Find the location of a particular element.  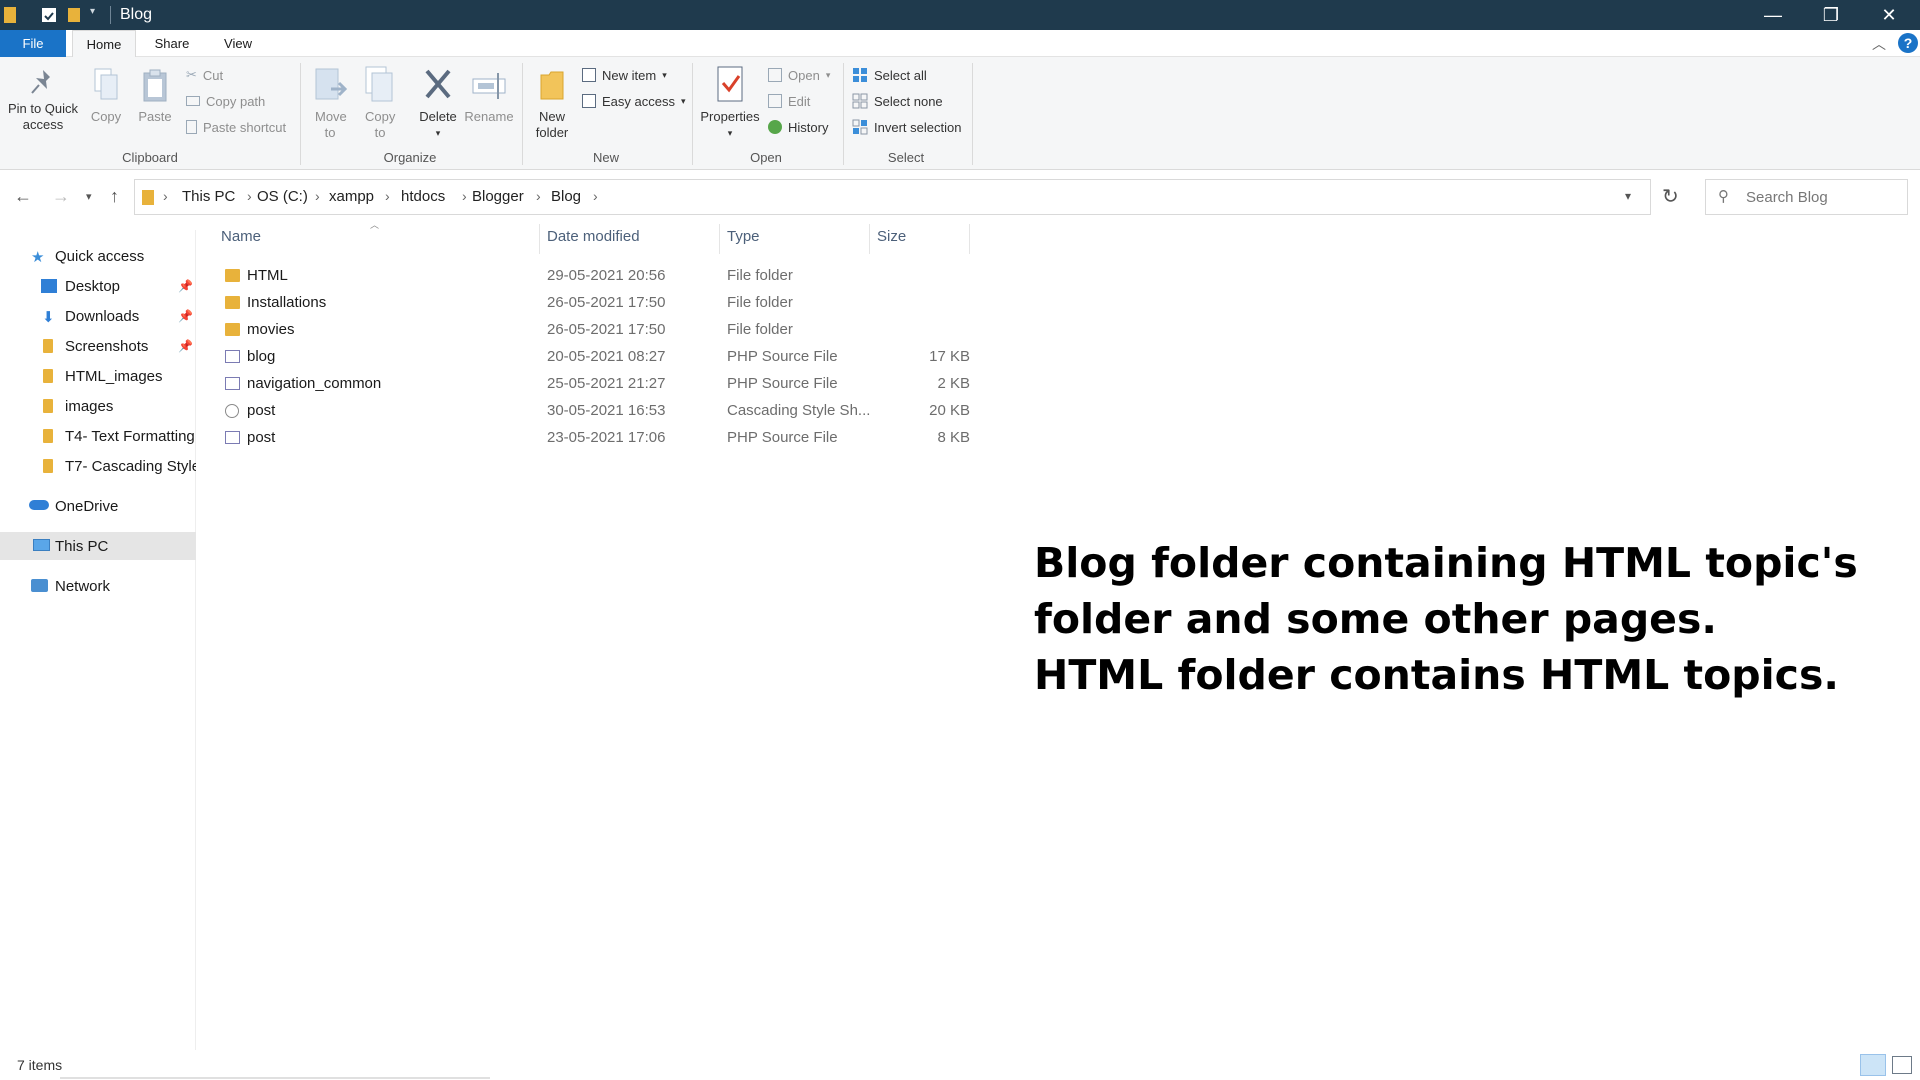

minimize-button: — is located at coordinates (1773, 15).